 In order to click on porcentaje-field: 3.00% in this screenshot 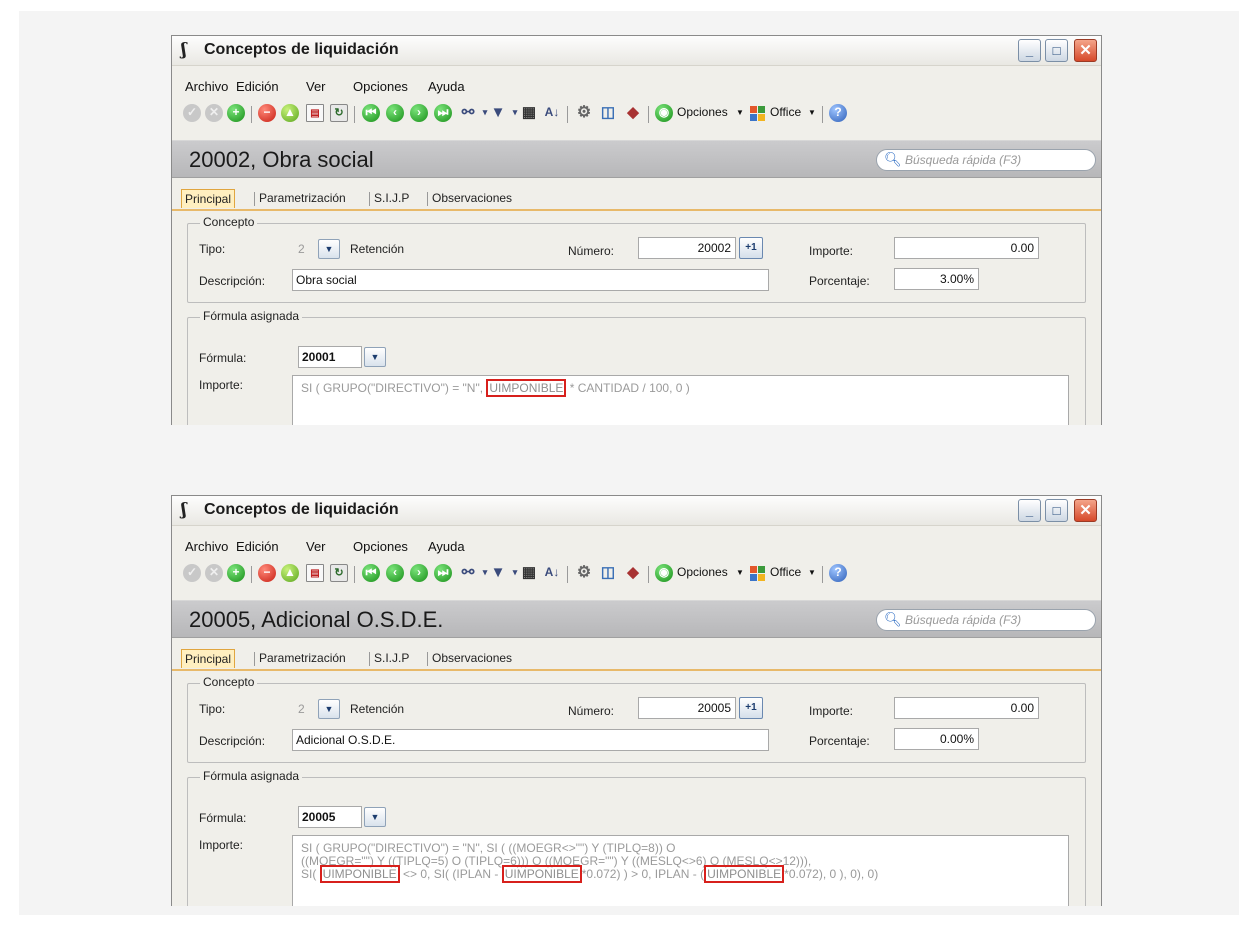, I will do `click(936, 279)`.